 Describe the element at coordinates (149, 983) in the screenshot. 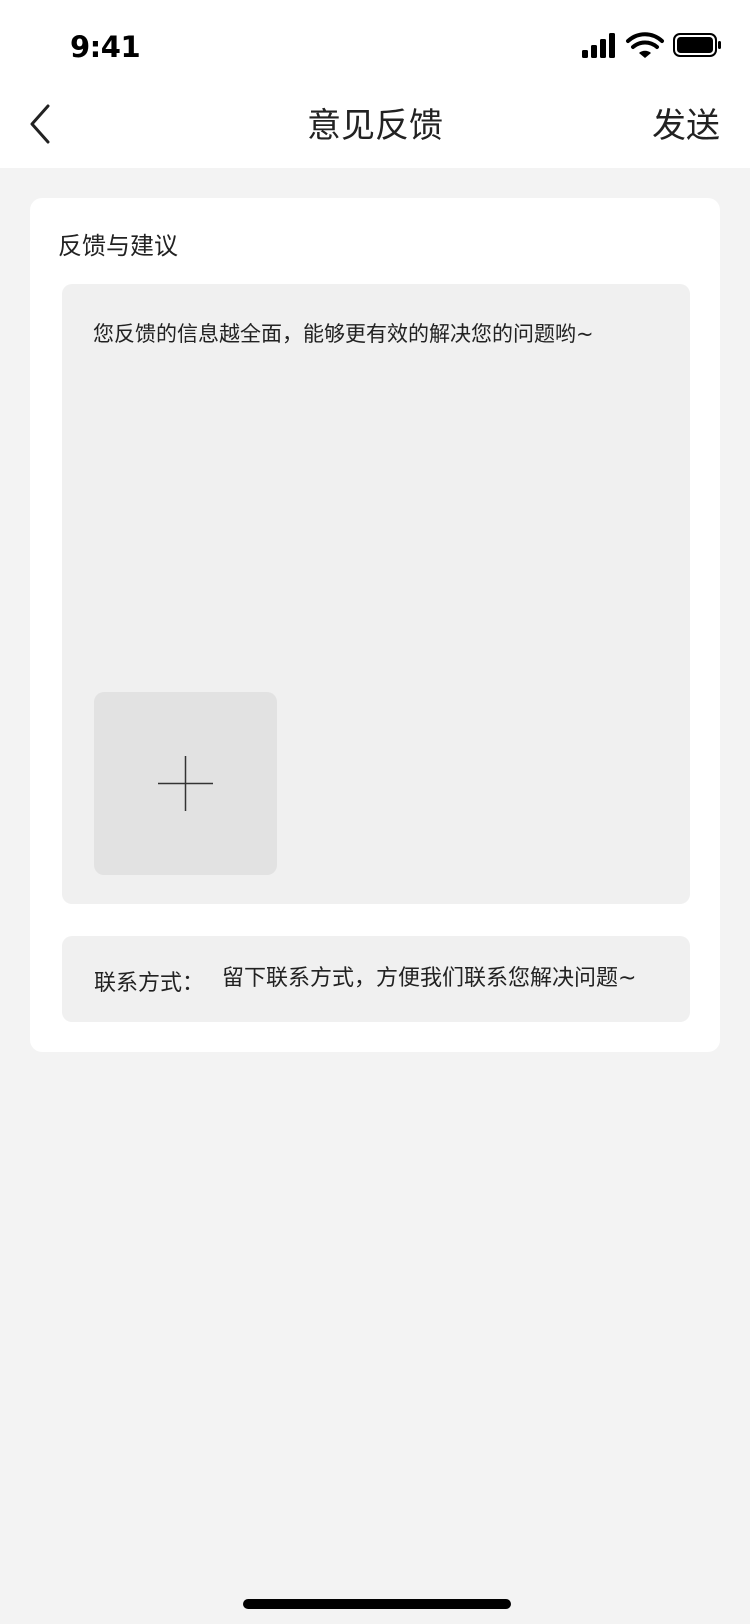

I see `contact-label: 联系方式：` at that location.